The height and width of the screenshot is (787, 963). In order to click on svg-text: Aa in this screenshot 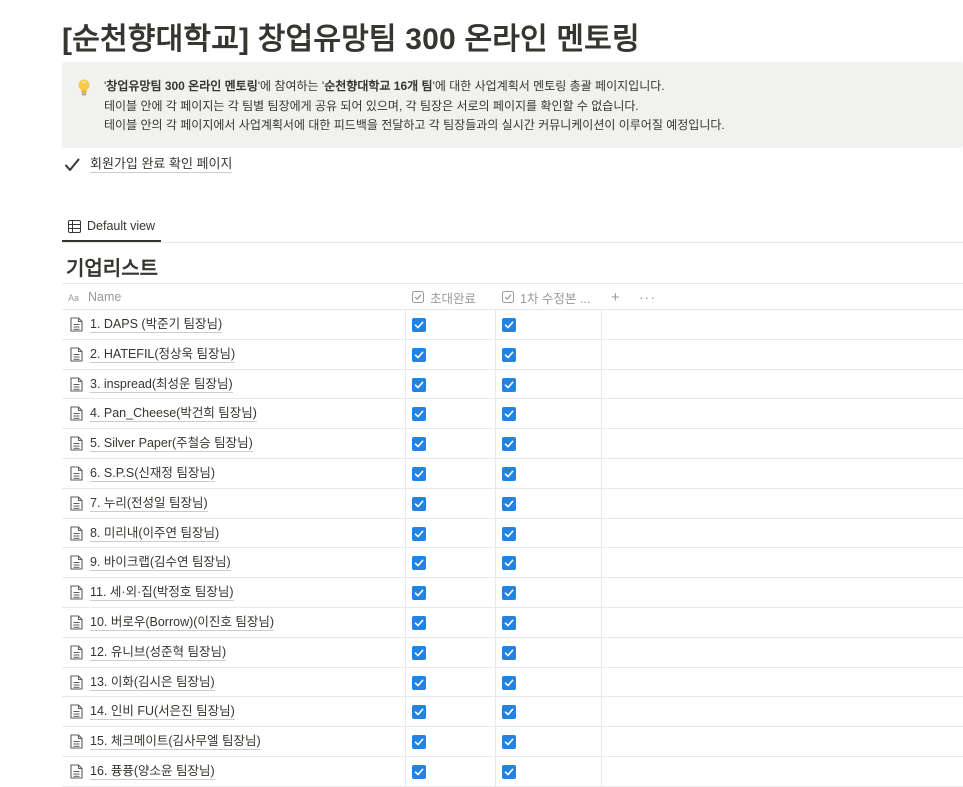, I will do `click(73, 297)`.